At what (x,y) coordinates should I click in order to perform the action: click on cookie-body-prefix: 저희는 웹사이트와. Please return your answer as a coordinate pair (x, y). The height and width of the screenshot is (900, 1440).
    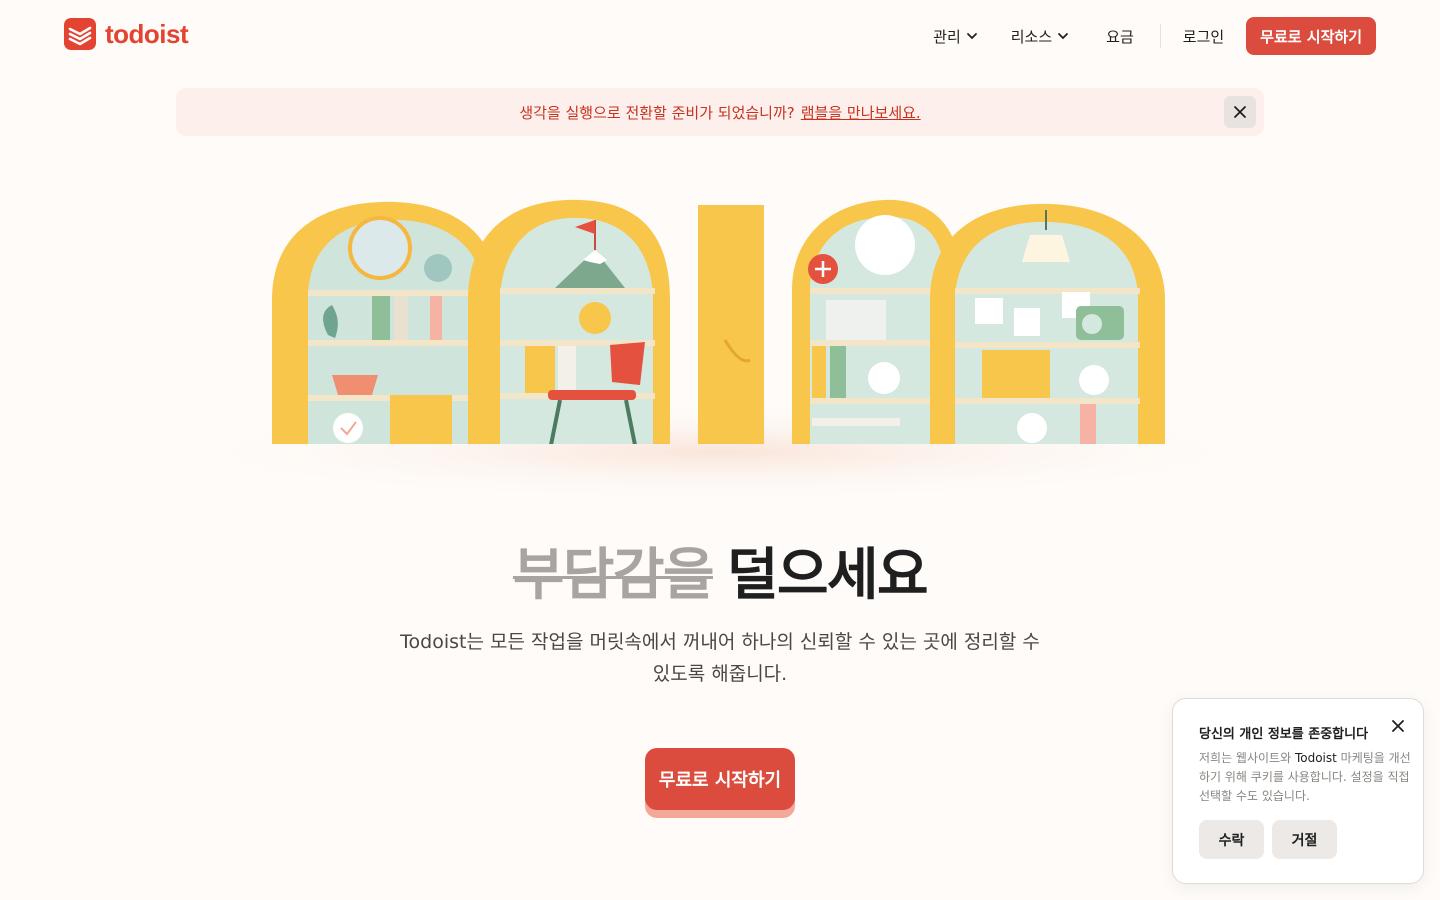
    Looking at the image, I should click on (1247, 758).